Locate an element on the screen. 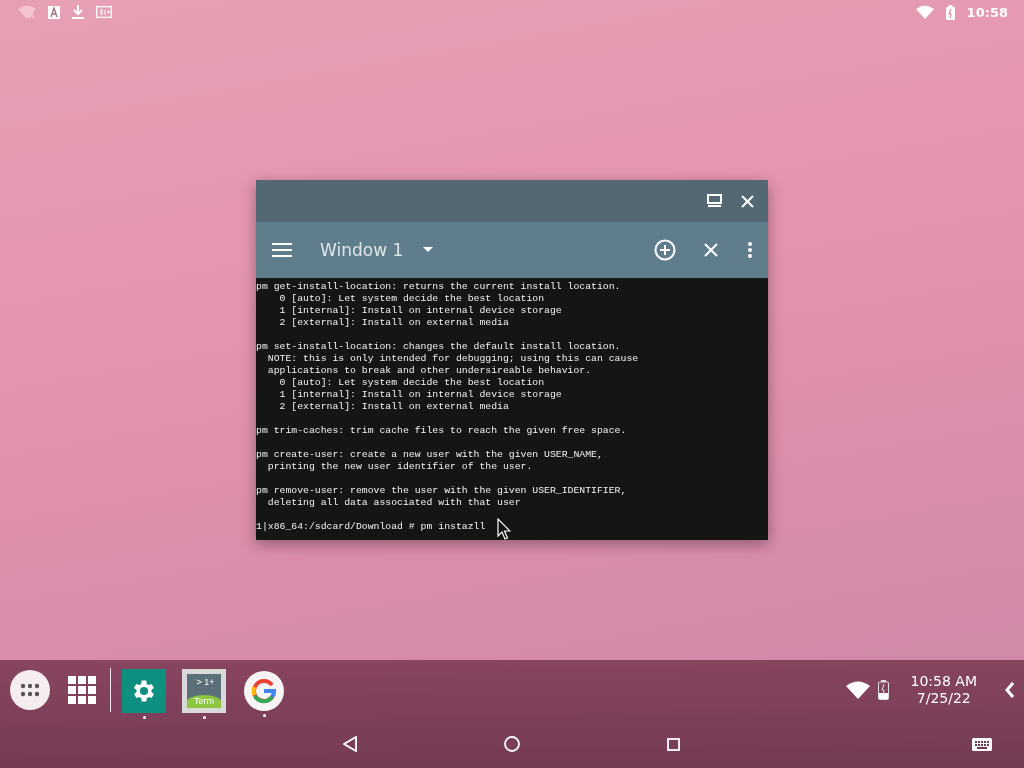  terminal-line: applications to break and other undersireable behavior. is located at coordinates (429, 371).